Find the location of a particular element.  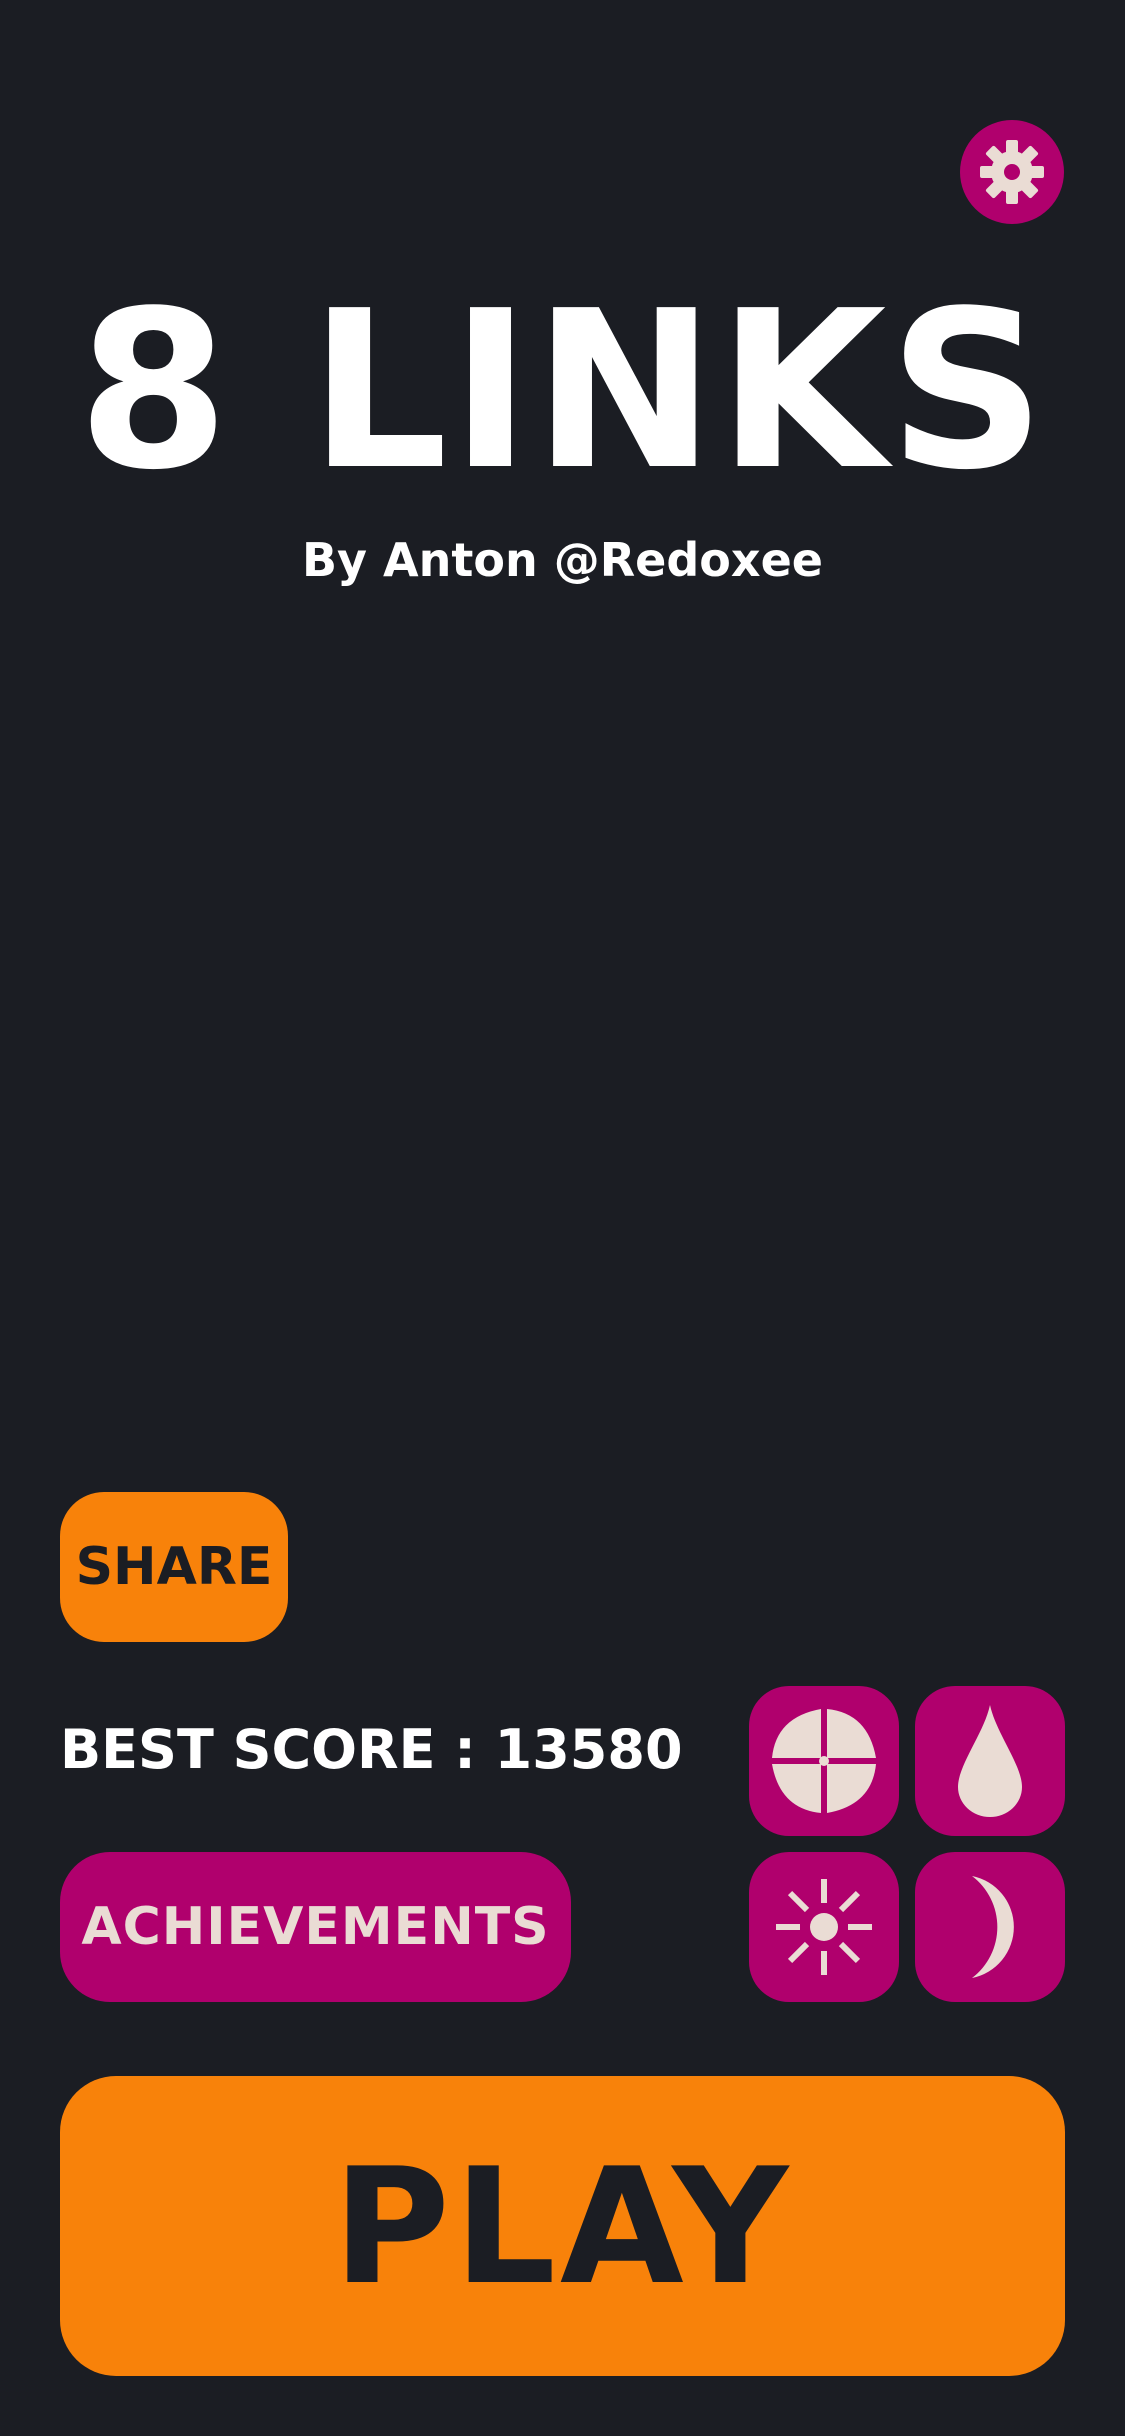

achievements-button: ACHIEVEMENTS is located at coordinates (315, 1927).